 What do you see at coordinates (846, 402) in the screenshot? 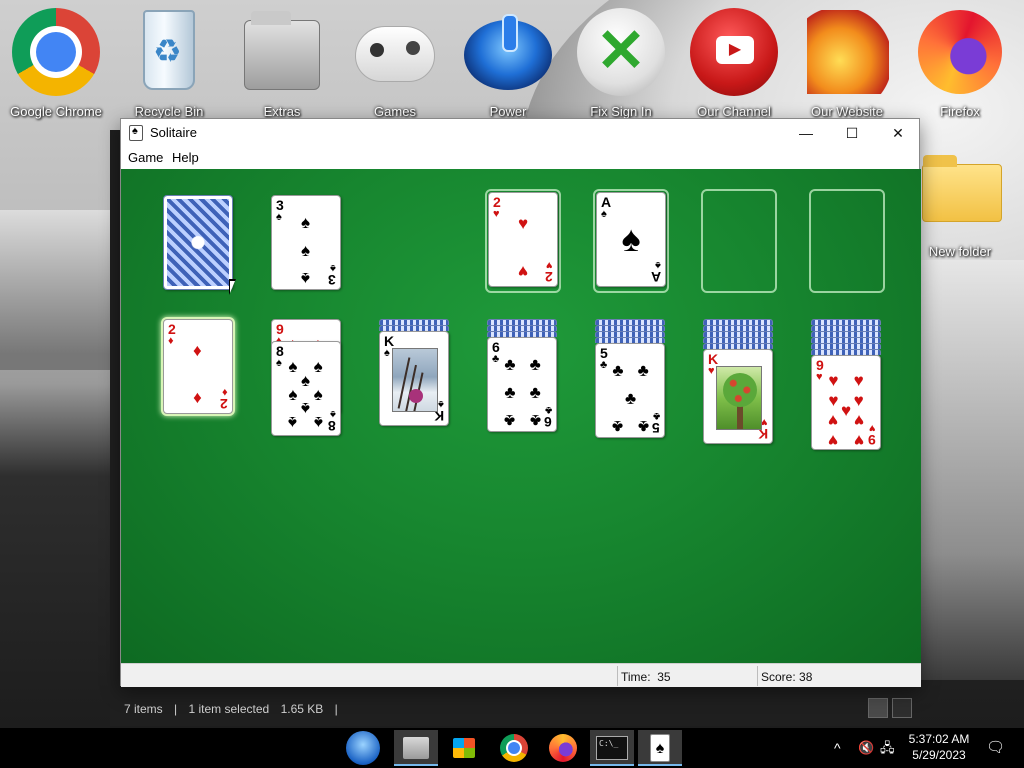
I see `tableau-card: 9 ♥ 9 ♥ ♥ ♥ ♥ ♥ ♥ ♥ ♥ ♥ ♥` at bounding box center [846, 402].